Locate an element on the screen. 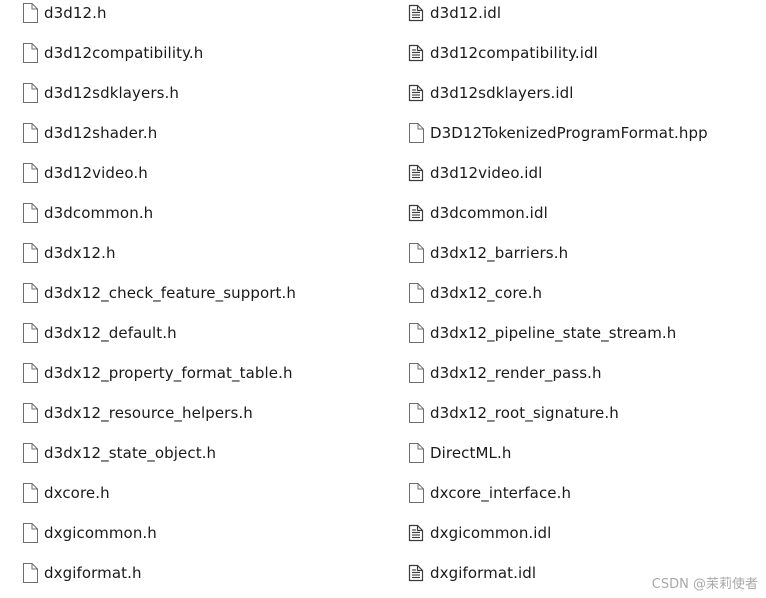  file-item: d3dx12.h is located at coordinates (69, 253).